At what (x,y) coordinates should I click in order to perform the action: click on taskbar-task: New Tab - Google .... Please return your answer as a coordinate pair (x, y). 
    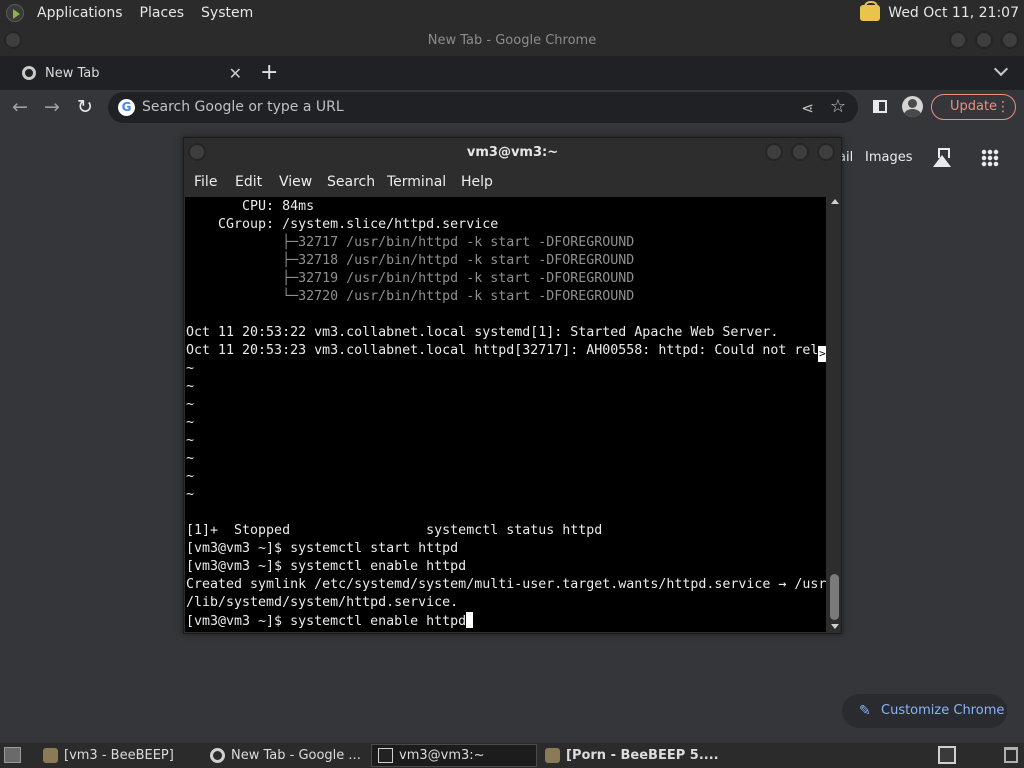
    Looking at the image, I should click on (284, 755).